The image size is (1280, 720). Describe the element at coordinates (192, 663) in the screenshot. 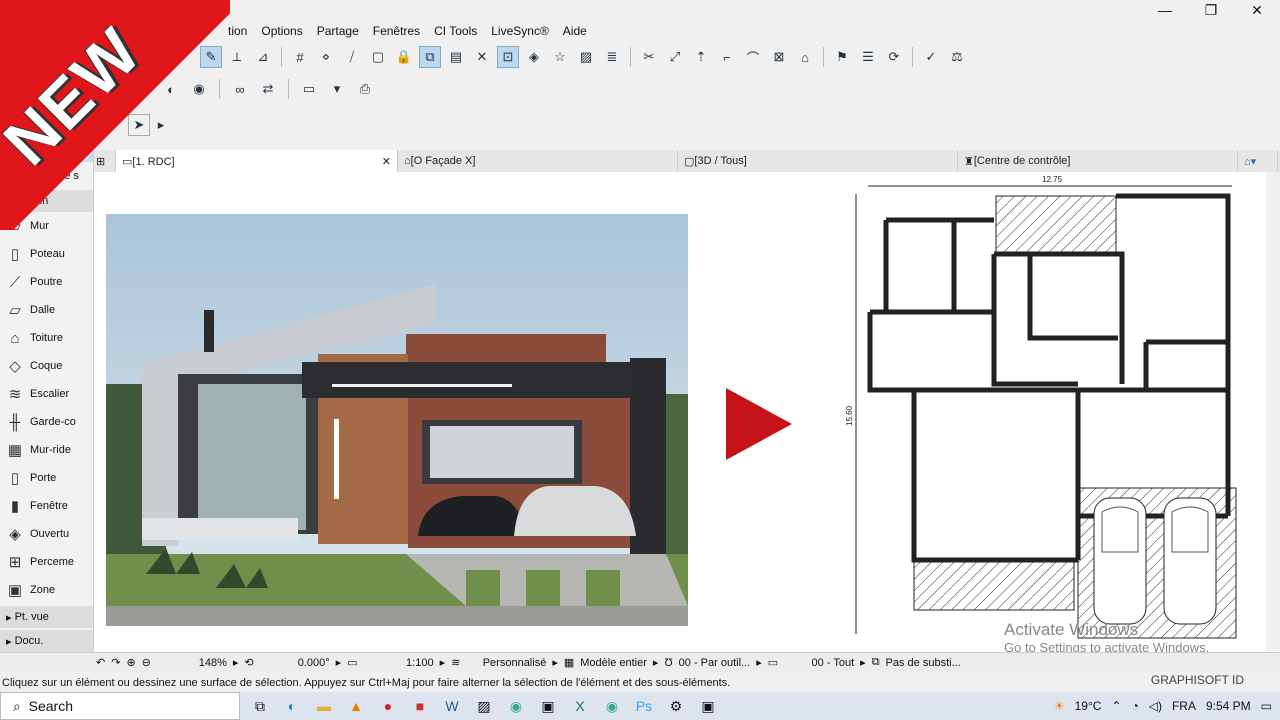

I see `zoom-level: 148%` at that location.